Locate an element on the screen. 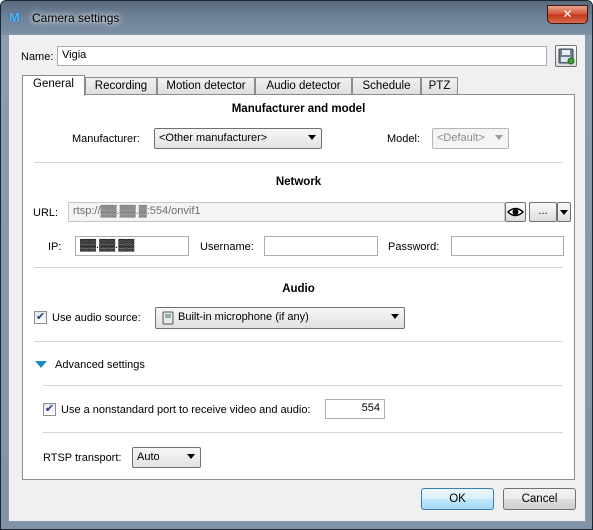 This screenshot has height=530, width=593. eye-icon is located at coordinates (515, 212).